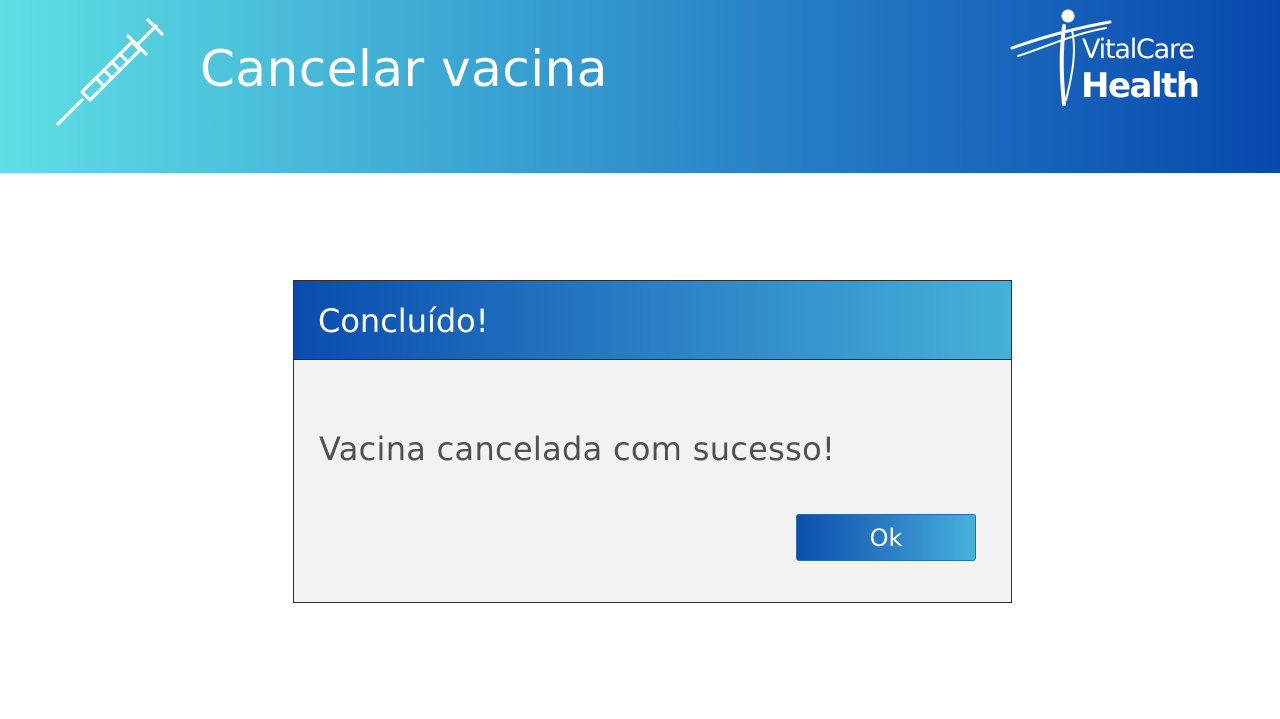 The image size is (1280, 719). I want to click on dialog-message: Vacina cancelada com sucesso!, so click(577, 449).